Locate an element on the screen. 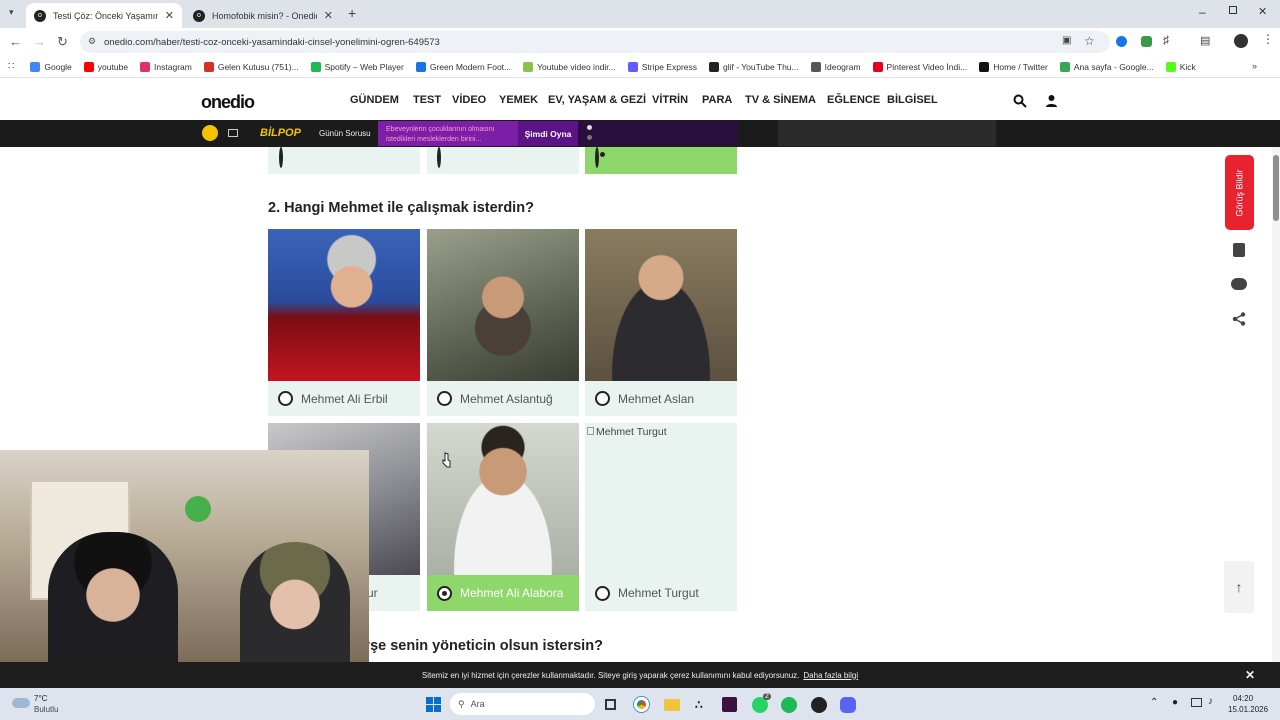 This screenshot has height=720, width=1280. option-card: Mehmet Ali Erbil is located at coordinates (344, 322).